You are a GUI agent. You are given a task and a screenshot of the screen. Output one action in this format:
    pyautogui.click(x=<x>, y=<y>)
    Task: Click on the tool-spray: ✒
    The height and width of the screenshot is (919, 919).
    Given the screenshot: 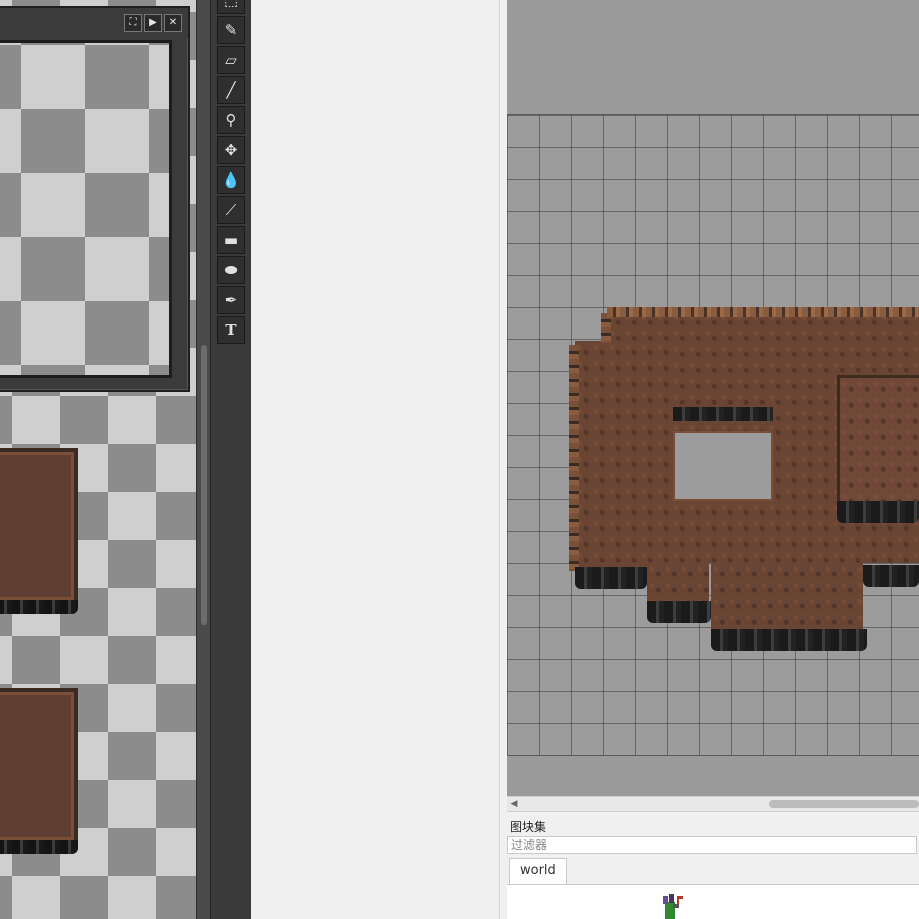 What is the action you would take?
    pyautogui.click(x=231, y=300)
    